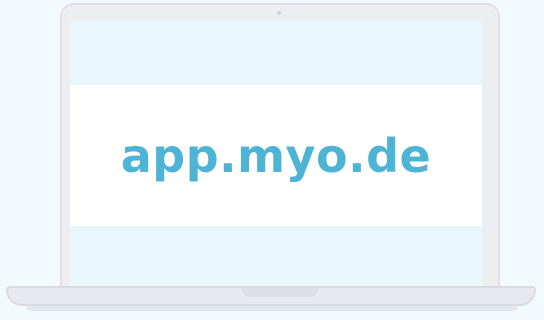  I want to click on app-url-text: app.myo.de, so click(276, 155).